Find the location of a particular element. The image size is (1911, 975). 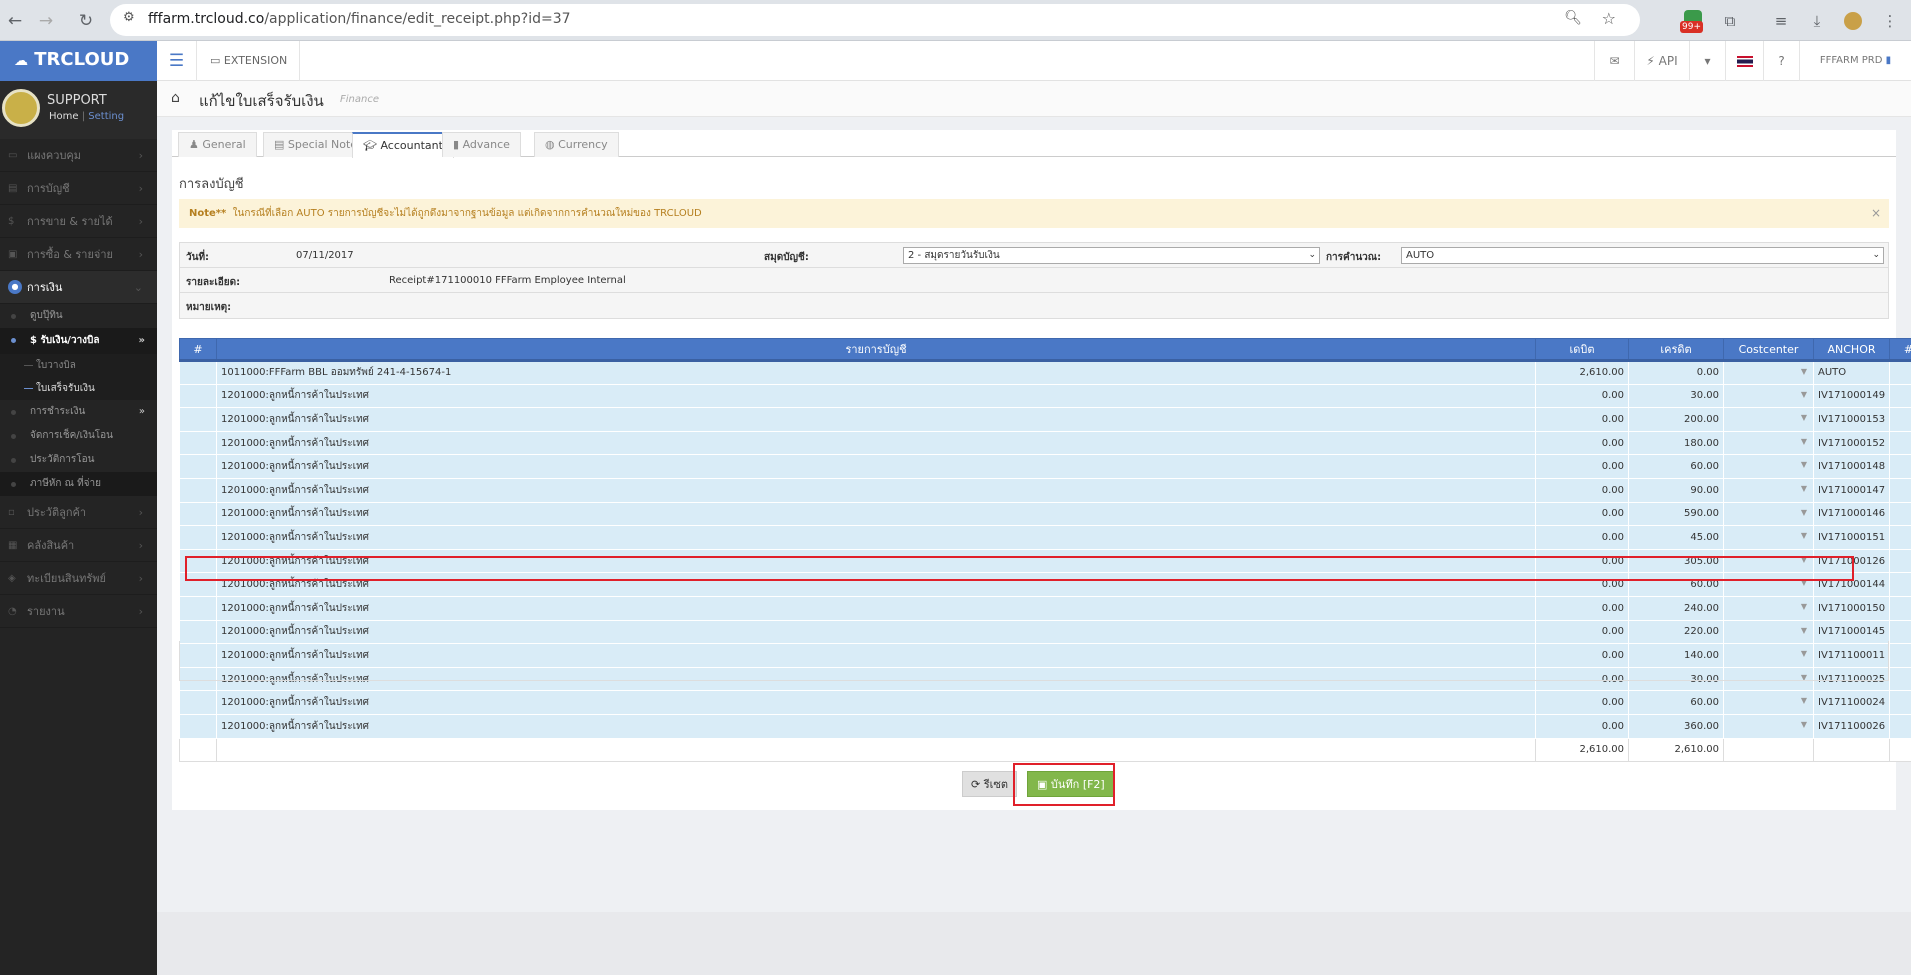

sidebar-item-finance: ● การเงิน ⌄ is located at coordinates (78, 287).